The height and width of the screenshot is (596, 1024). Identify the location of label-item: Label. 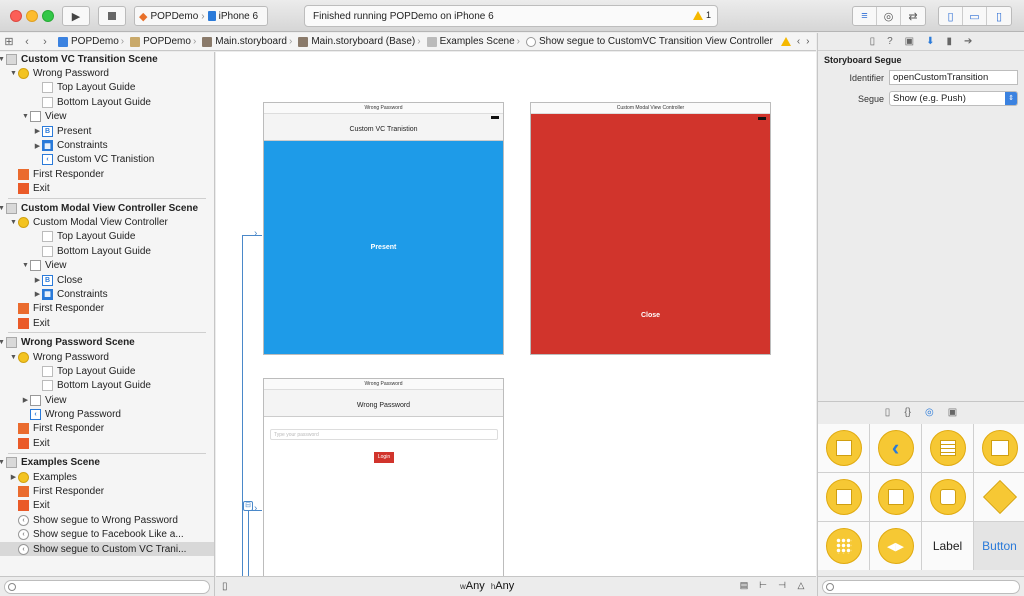
(947, 546).